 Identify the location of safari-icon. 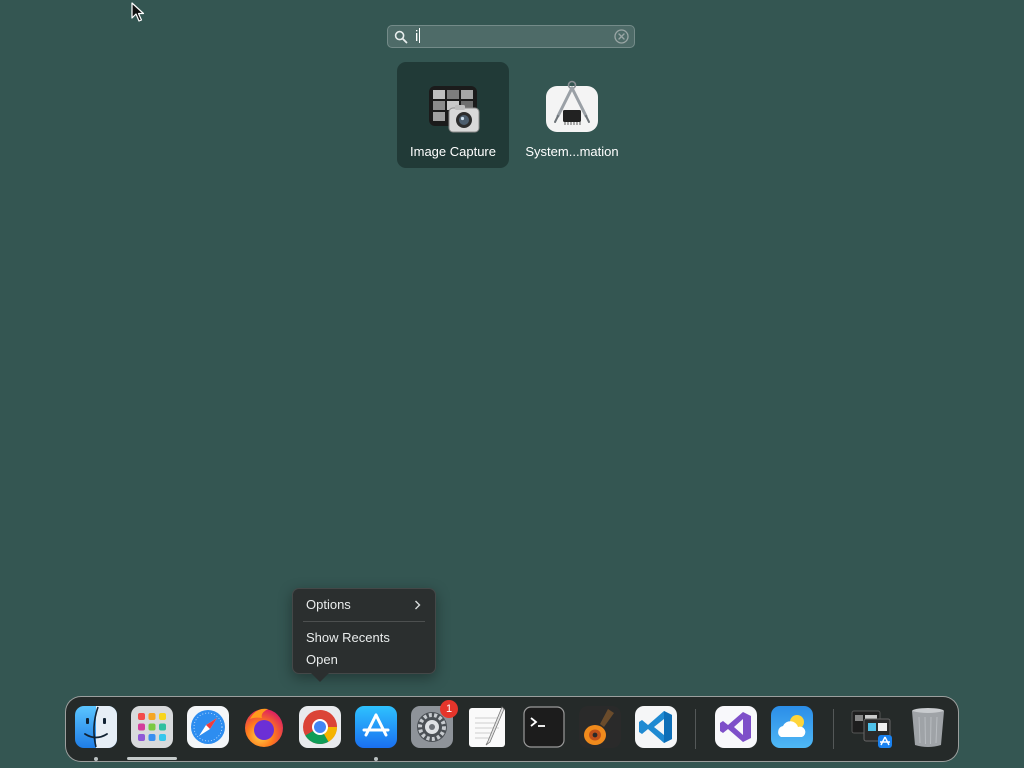
(208, 727).